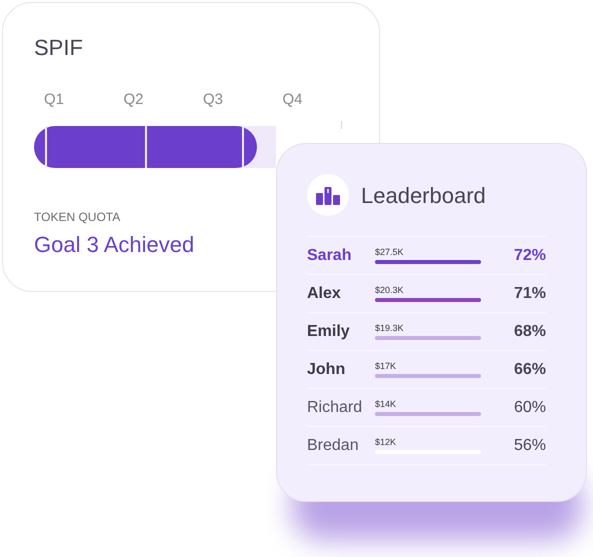 This screenshot has height=557, width=593. Describe the element at coordinates (390, 290) in the screenshot. I see `amount-label: $20.3K` at that location.